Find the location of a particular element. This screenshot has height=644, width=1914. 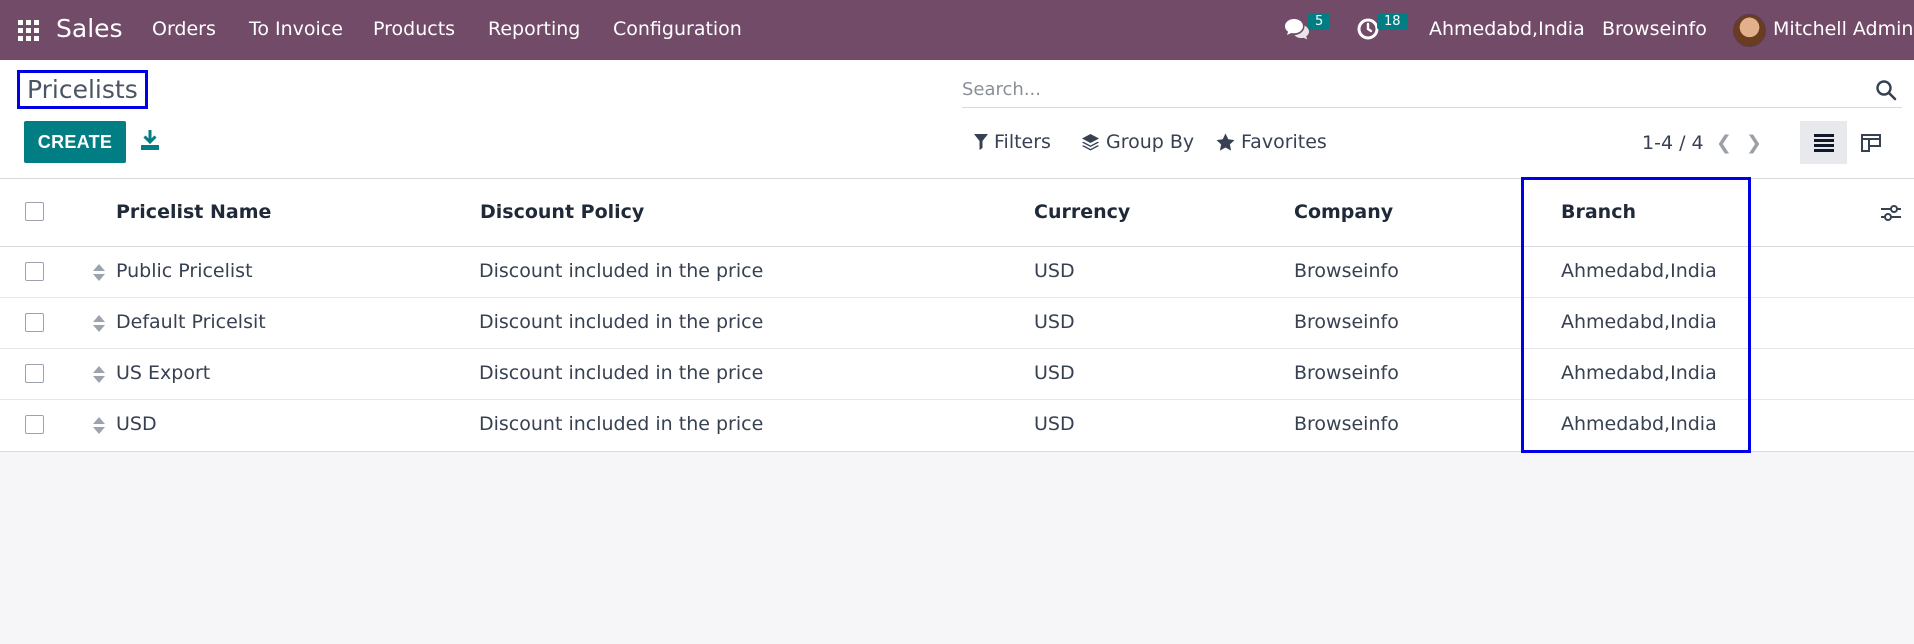

column-header-pricelist-name: Pricelist Name is located at coordinates (193, 212).